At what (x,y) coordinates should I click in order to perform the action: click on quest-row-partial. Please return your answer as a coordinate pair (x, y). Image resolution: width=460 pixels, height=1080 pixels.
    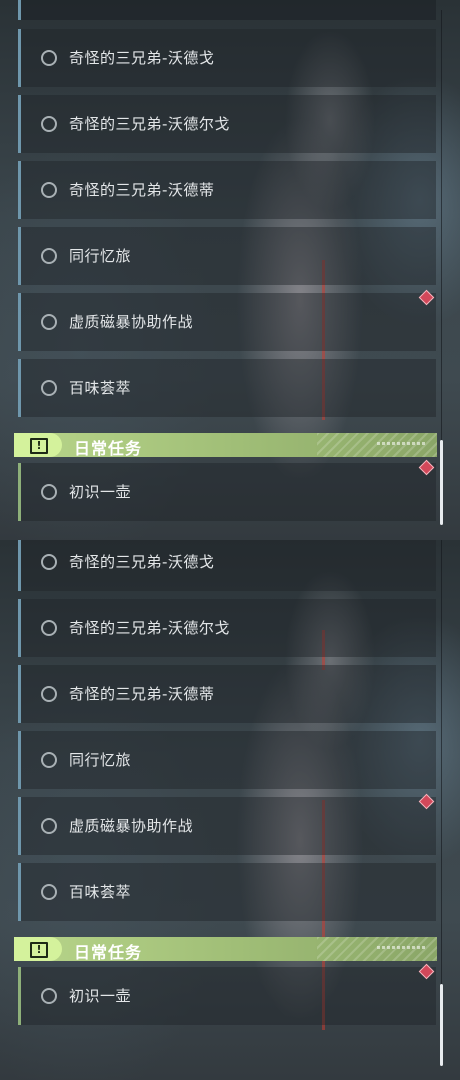
    Looking at the image, I should click on (227, 10).